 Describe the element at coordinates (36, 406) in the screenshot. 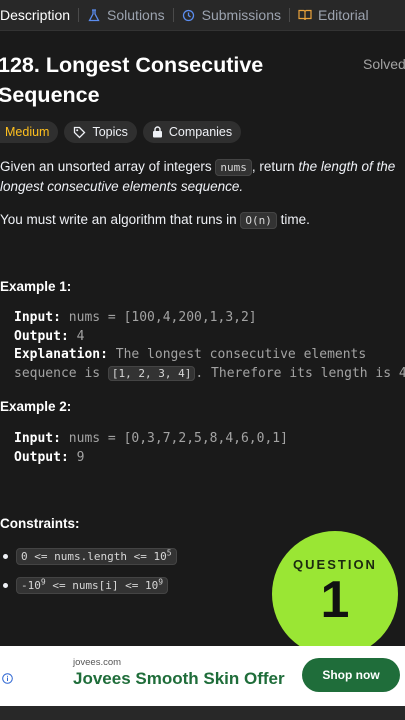

I see `example-heading: Example 2:` at that location.